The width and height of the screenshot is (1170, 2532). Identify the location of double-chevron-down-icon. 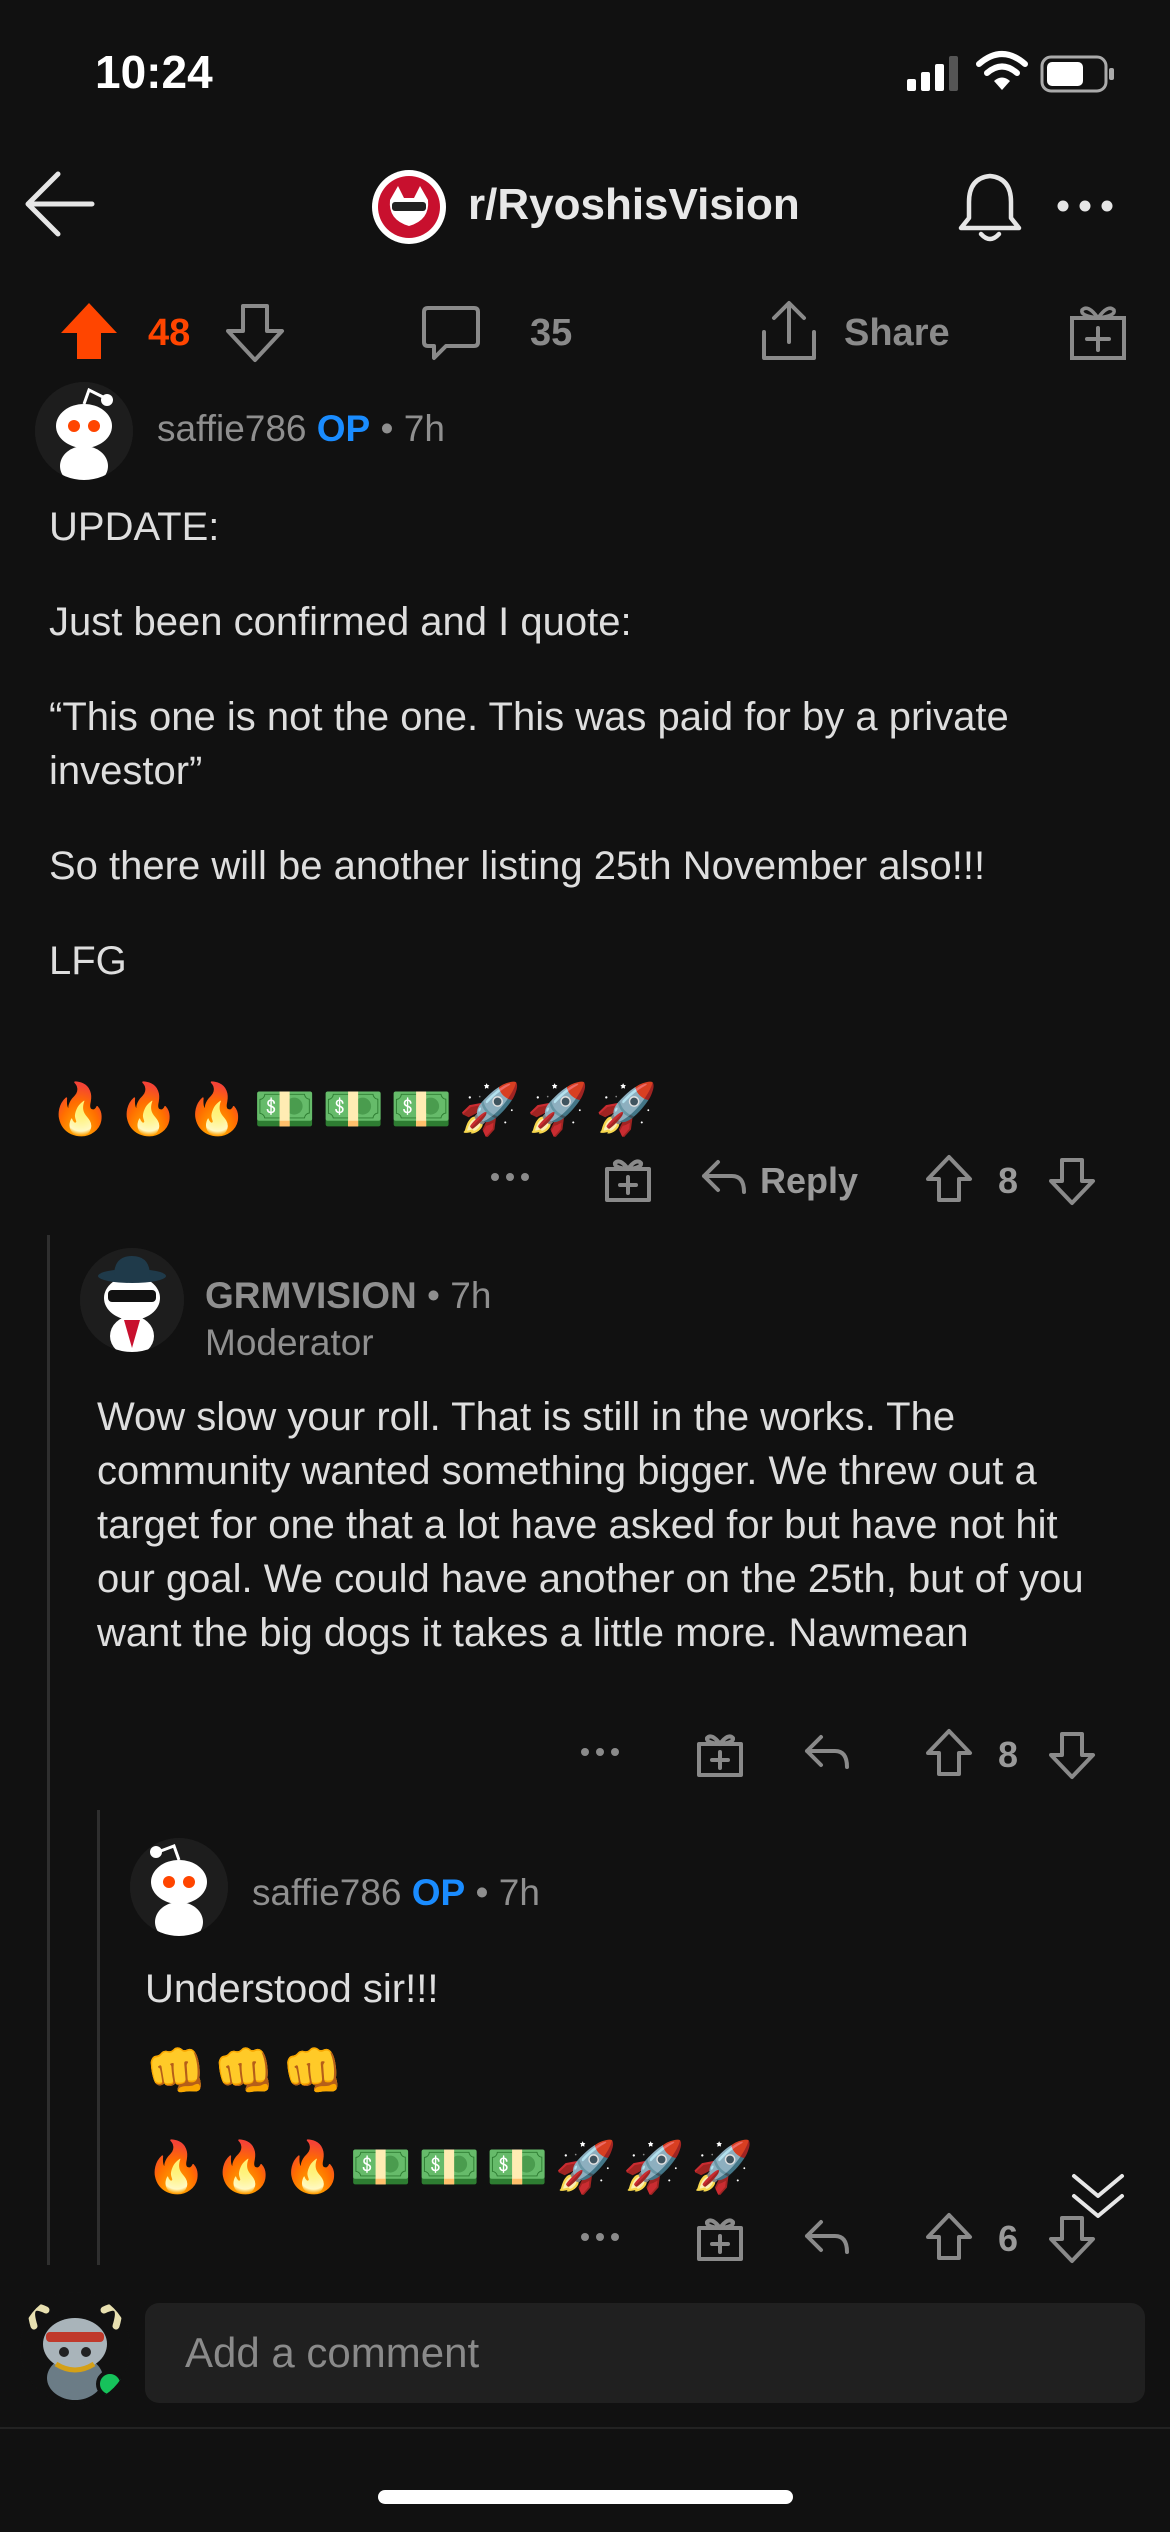
(1098, 2196).